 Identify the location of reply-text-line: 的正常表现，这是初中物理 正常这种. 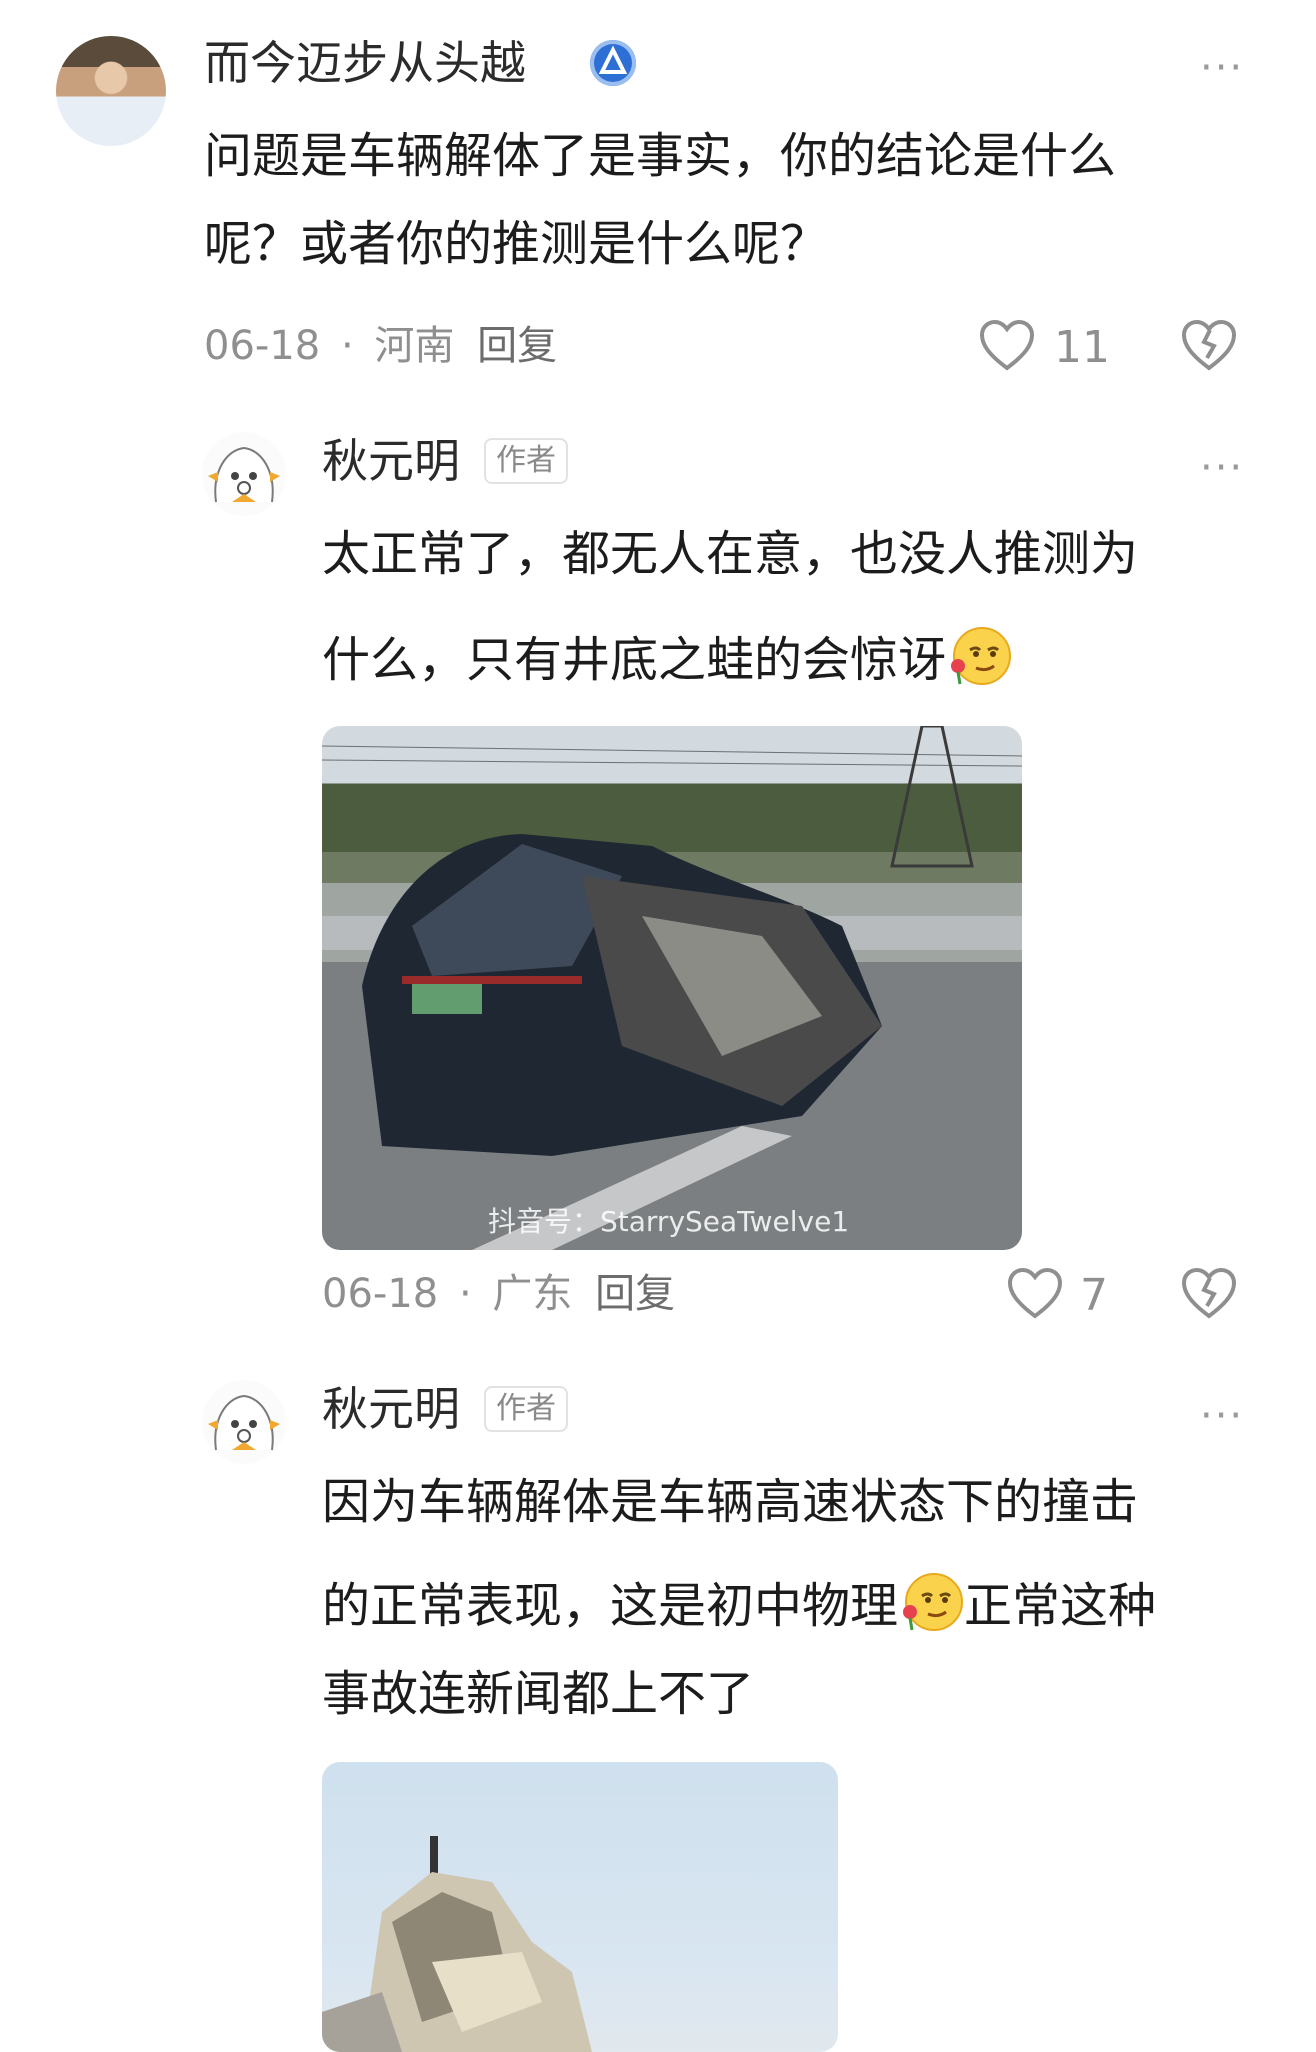
(739, 1606).